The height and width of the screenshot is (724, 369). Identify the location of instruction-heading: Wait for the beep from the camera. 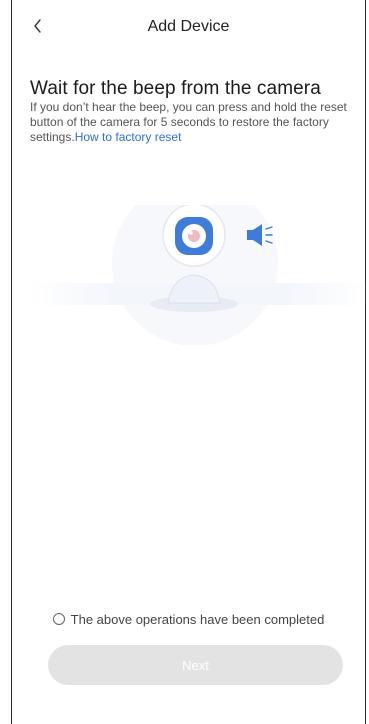
(175, 88).